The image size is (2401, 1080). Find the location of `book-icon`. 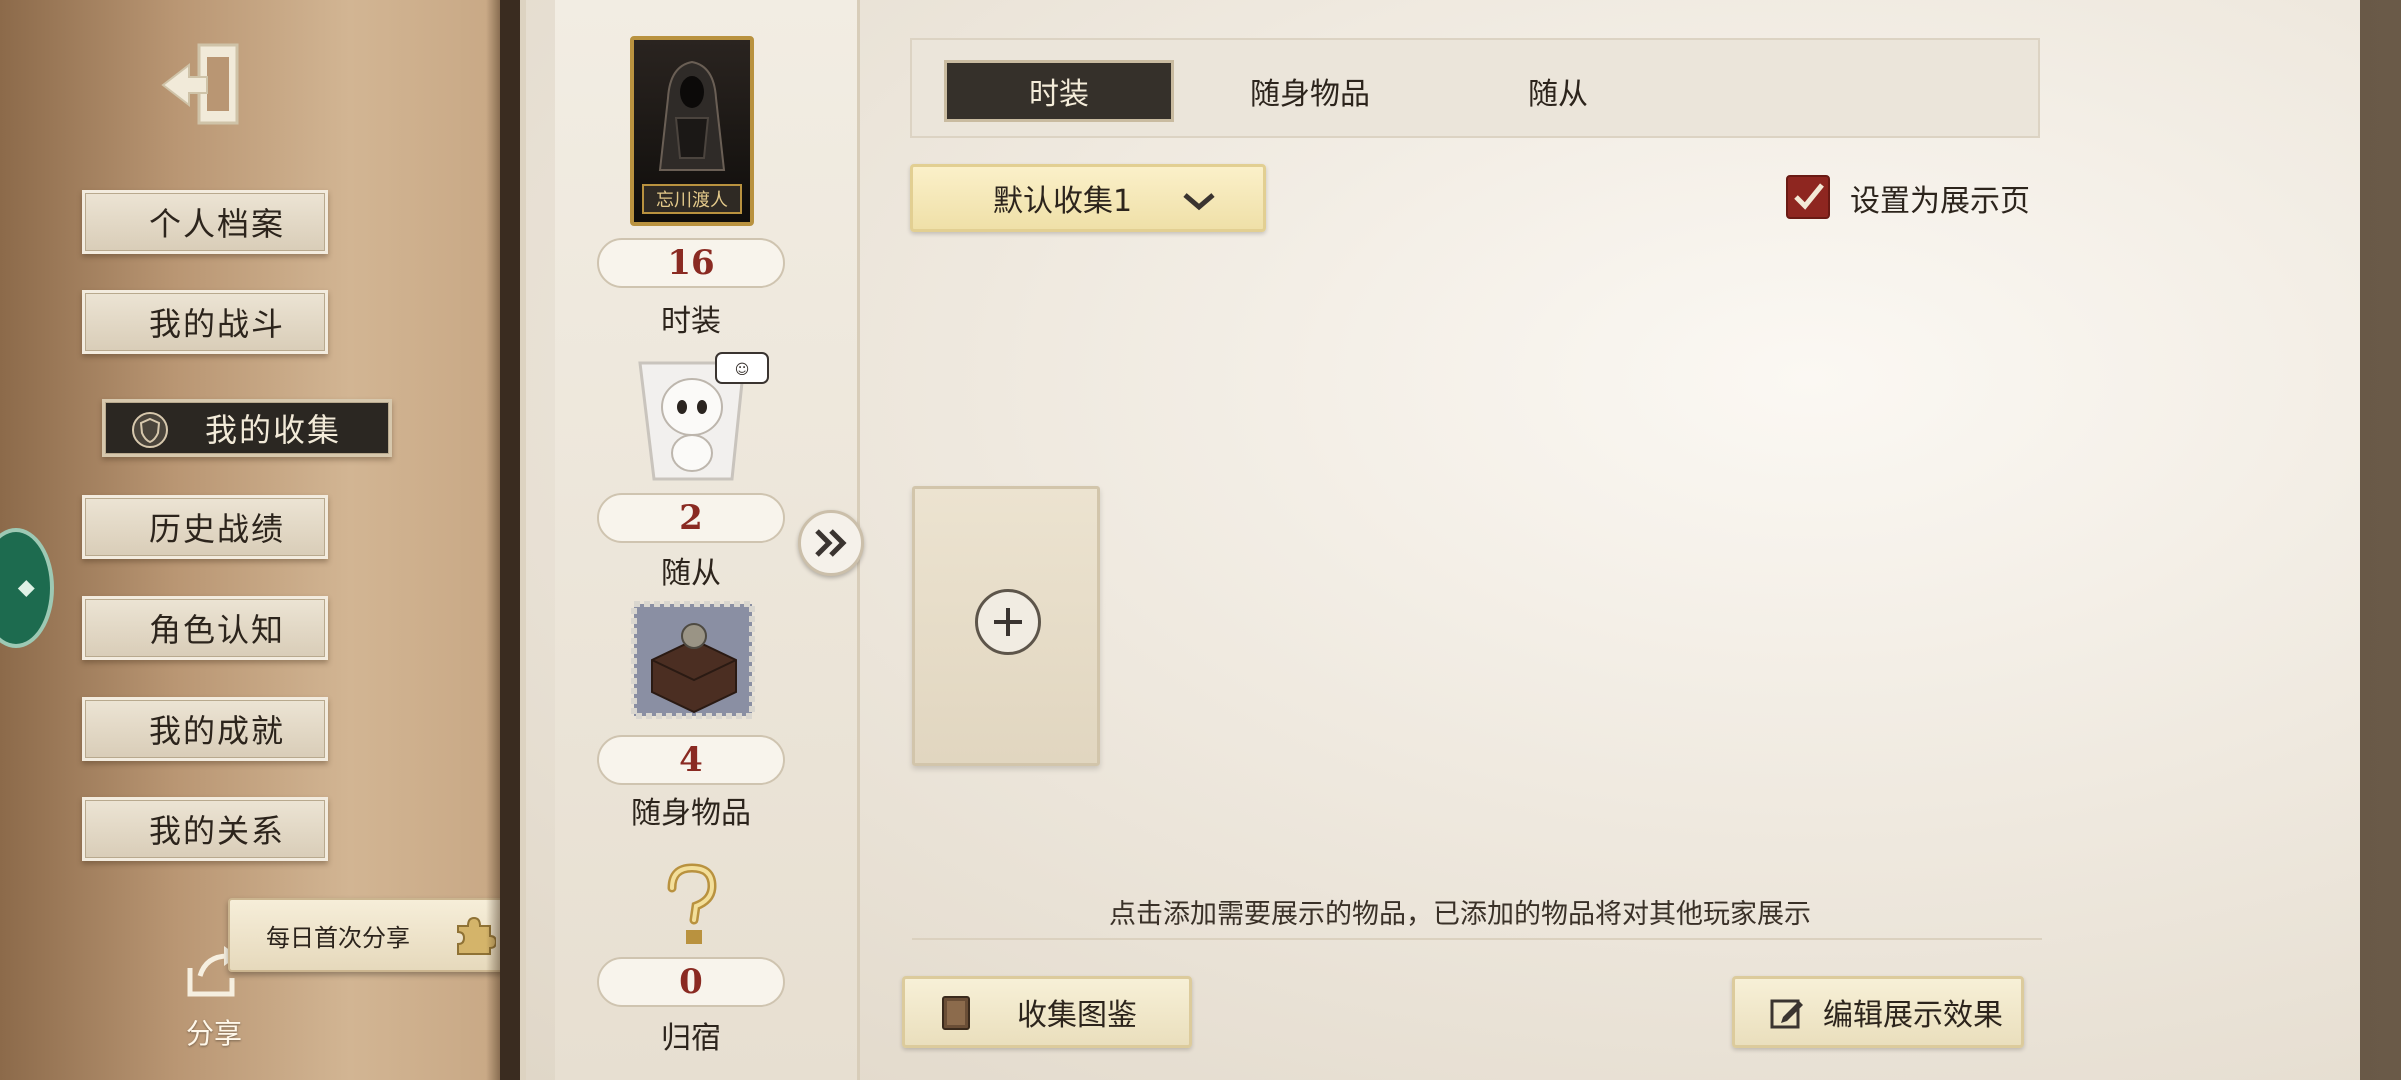

book-icon is located at coordinates (956, 1013).